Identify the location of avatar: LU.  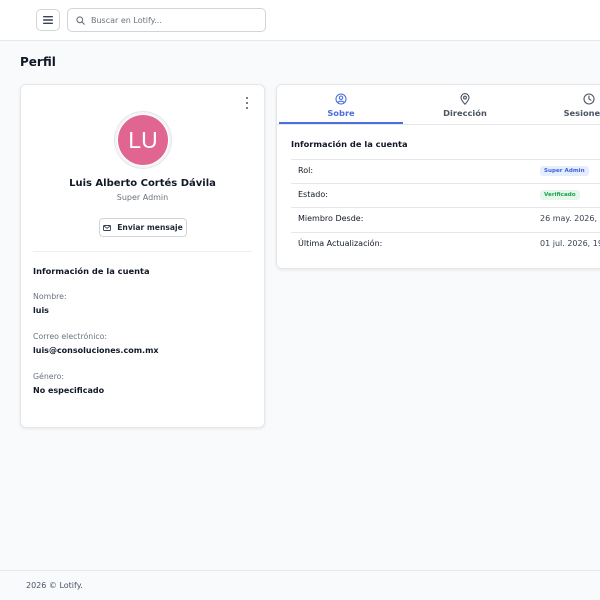
(143, 140).